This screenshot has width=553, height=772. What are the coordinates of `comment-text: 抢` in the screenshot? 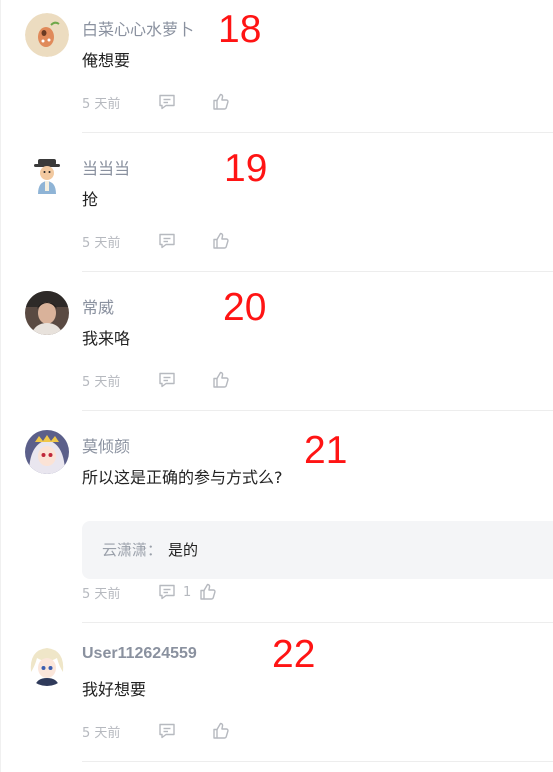 It's located at (90, 199).